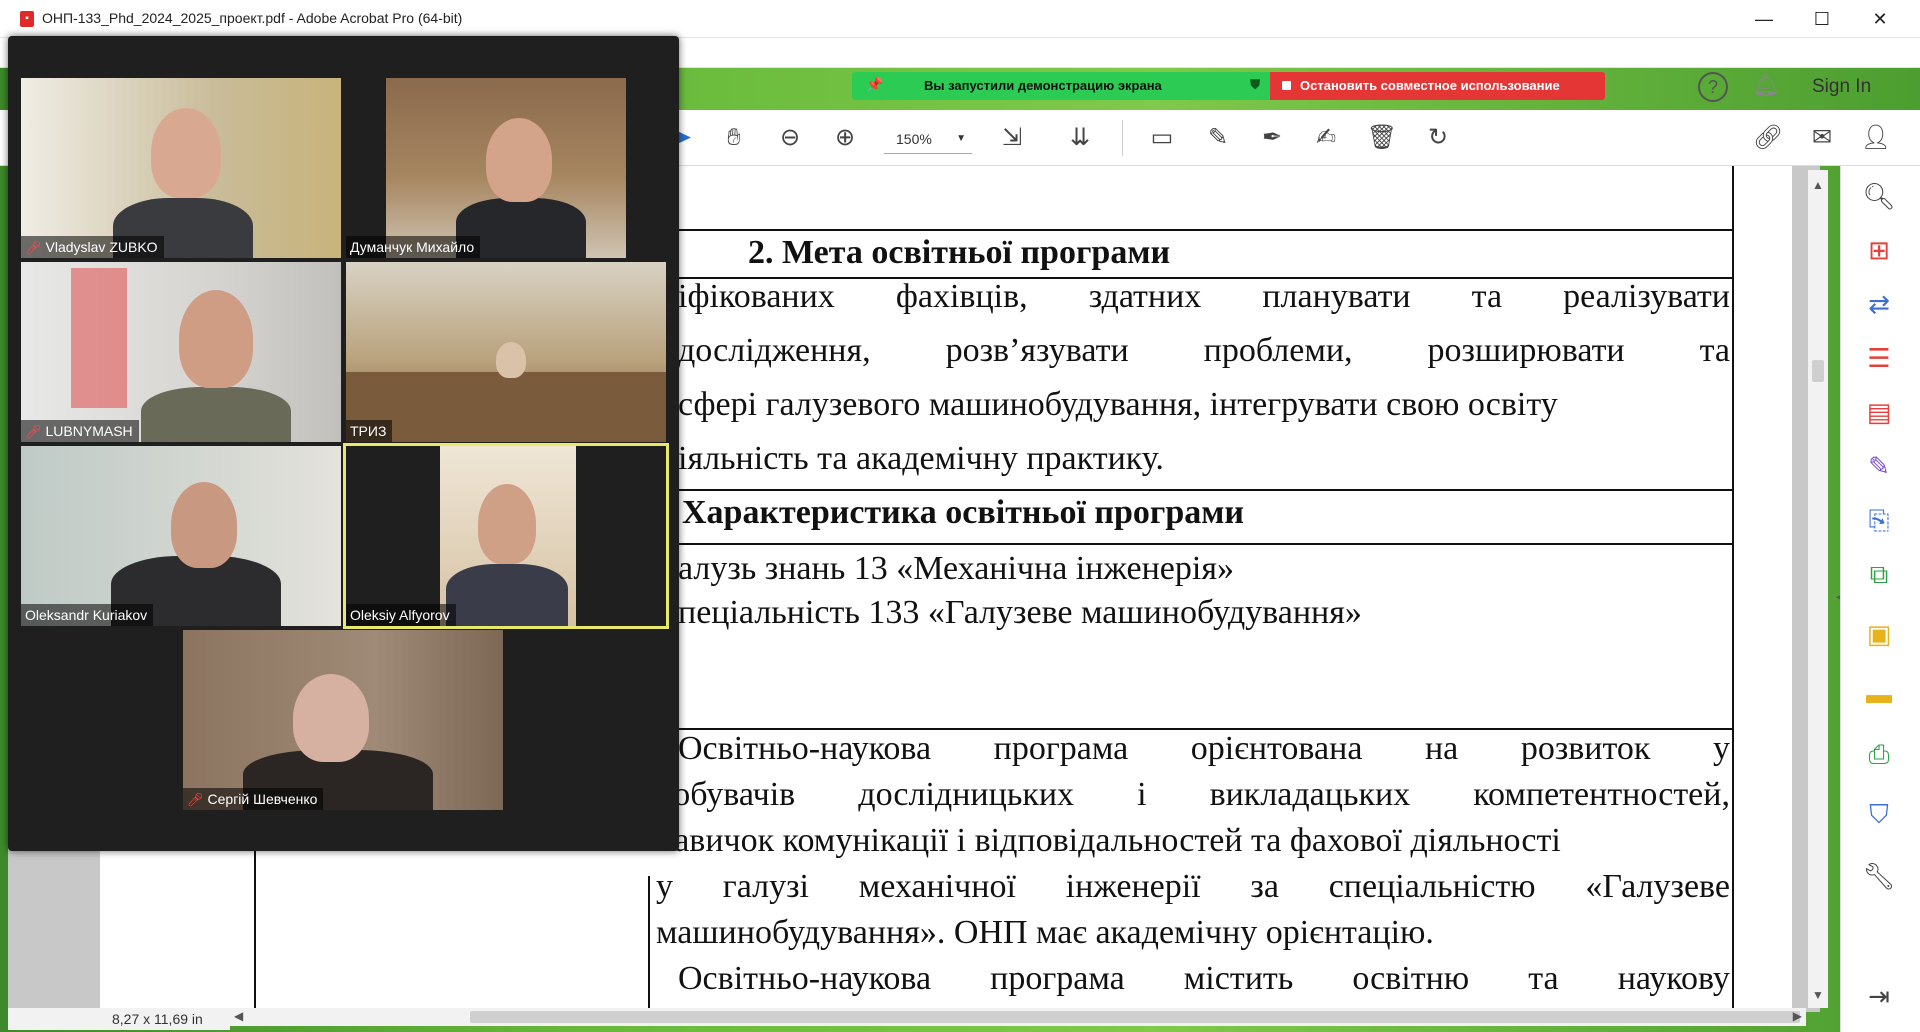 The height and width of the screenshot is (1032, 1920). I want to click on edit-stamp-icon: ✍, so click(1326, 138).